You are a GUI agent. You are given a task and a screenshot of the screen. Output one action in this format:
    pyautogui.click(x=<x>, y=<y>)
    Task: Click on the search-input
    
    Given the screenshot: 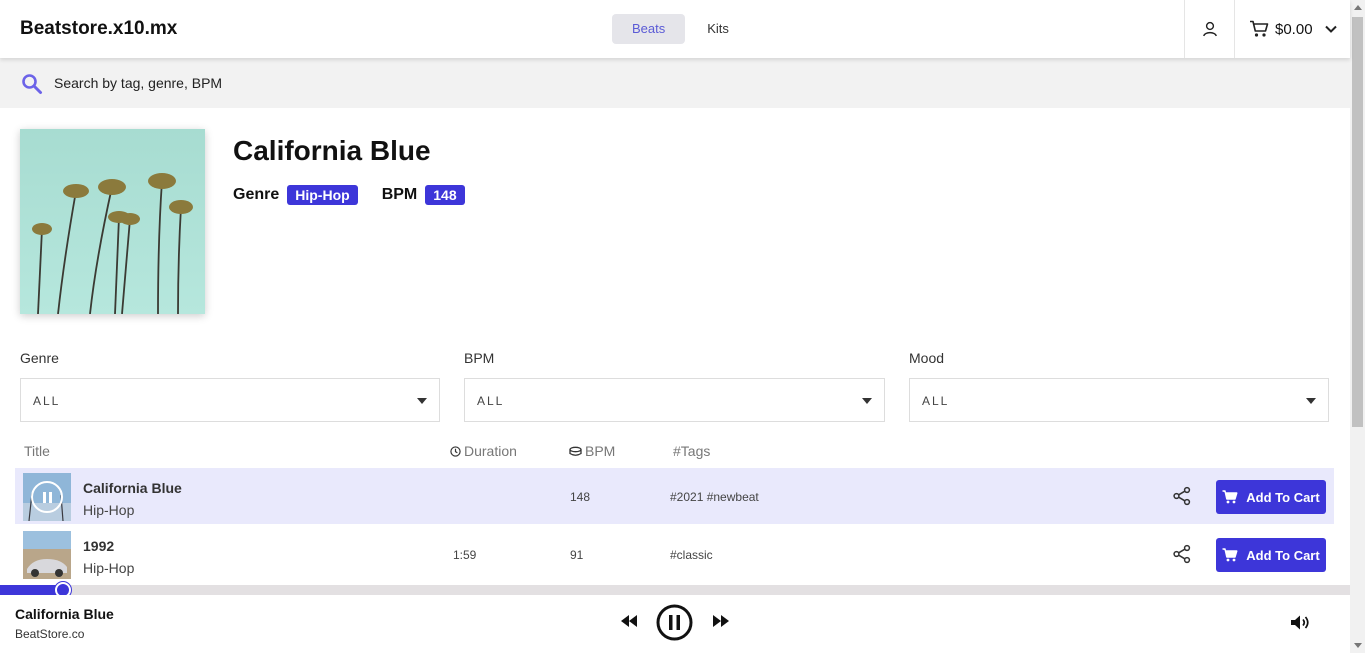 What is the action you would take?
    pyautogui.click(x=354, y=83)
    